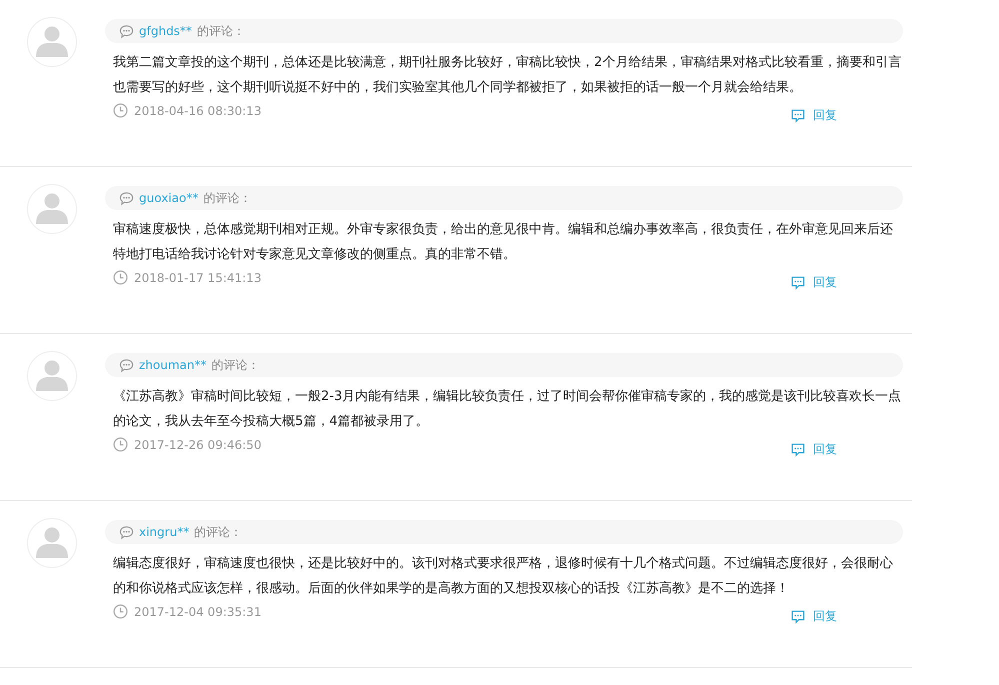  I want to click on comment-text: 审稿速度极快，总体感觉期刊相对正规。外审专家很负责，给出的意见很中肯。编辑和总编办事效率高，很负责任，在外审意见回来后还特地打电话给我讨论针对专家意见文章修改的侧重点。真的非常不错。, so click(503, 242).